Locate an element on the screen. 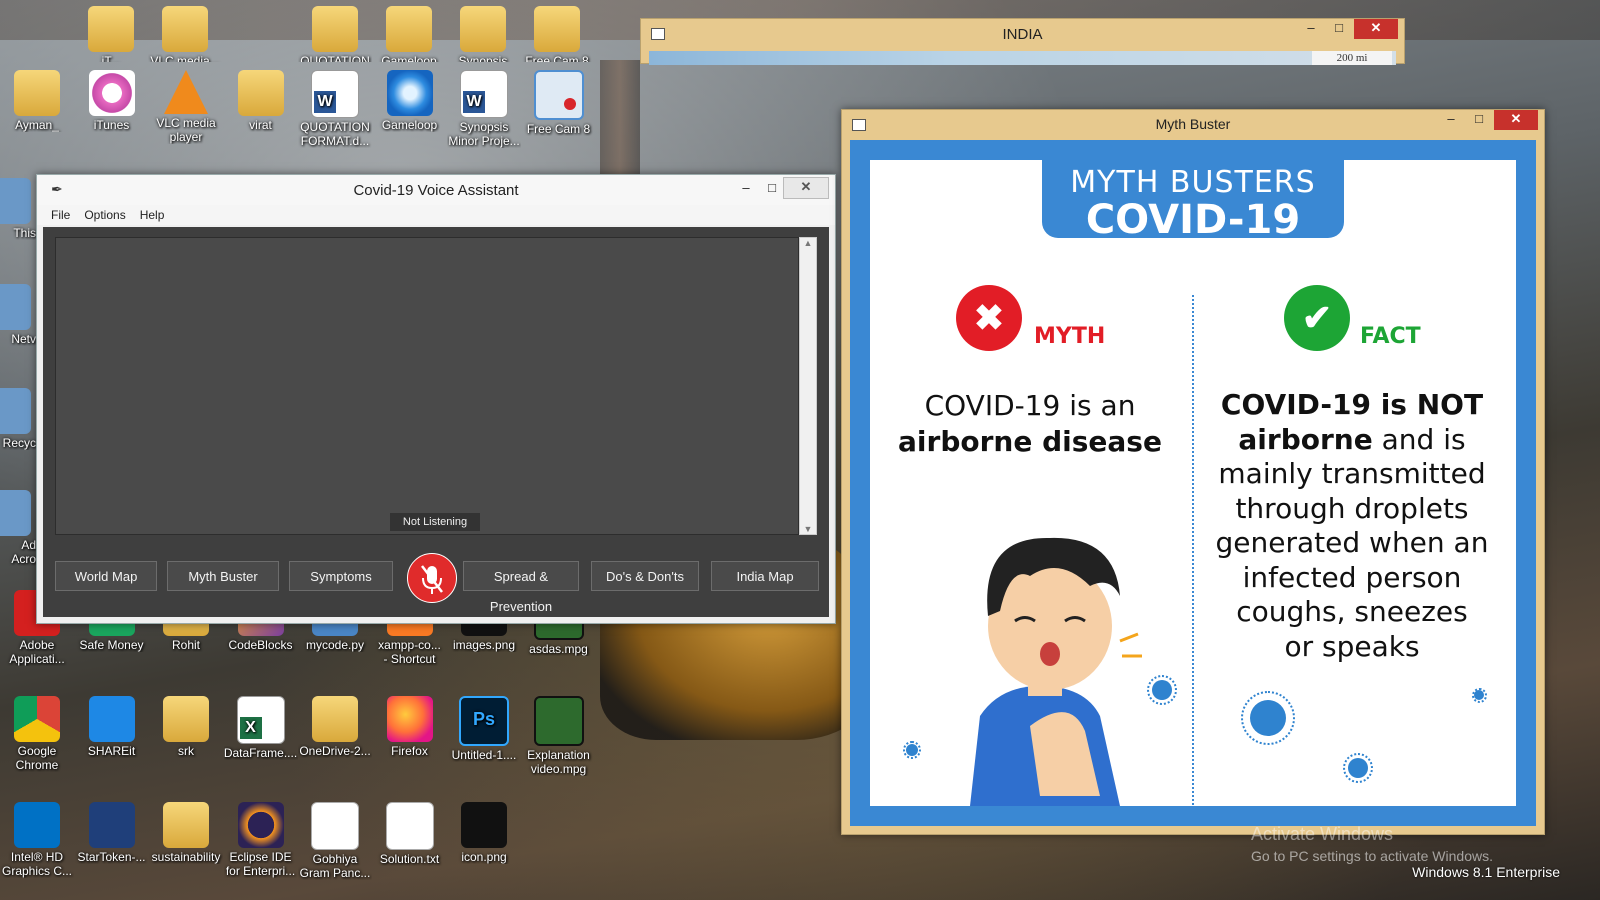 The image size is (1600, 900). desktop-icon: Netv is located at coordinates (18, 315).